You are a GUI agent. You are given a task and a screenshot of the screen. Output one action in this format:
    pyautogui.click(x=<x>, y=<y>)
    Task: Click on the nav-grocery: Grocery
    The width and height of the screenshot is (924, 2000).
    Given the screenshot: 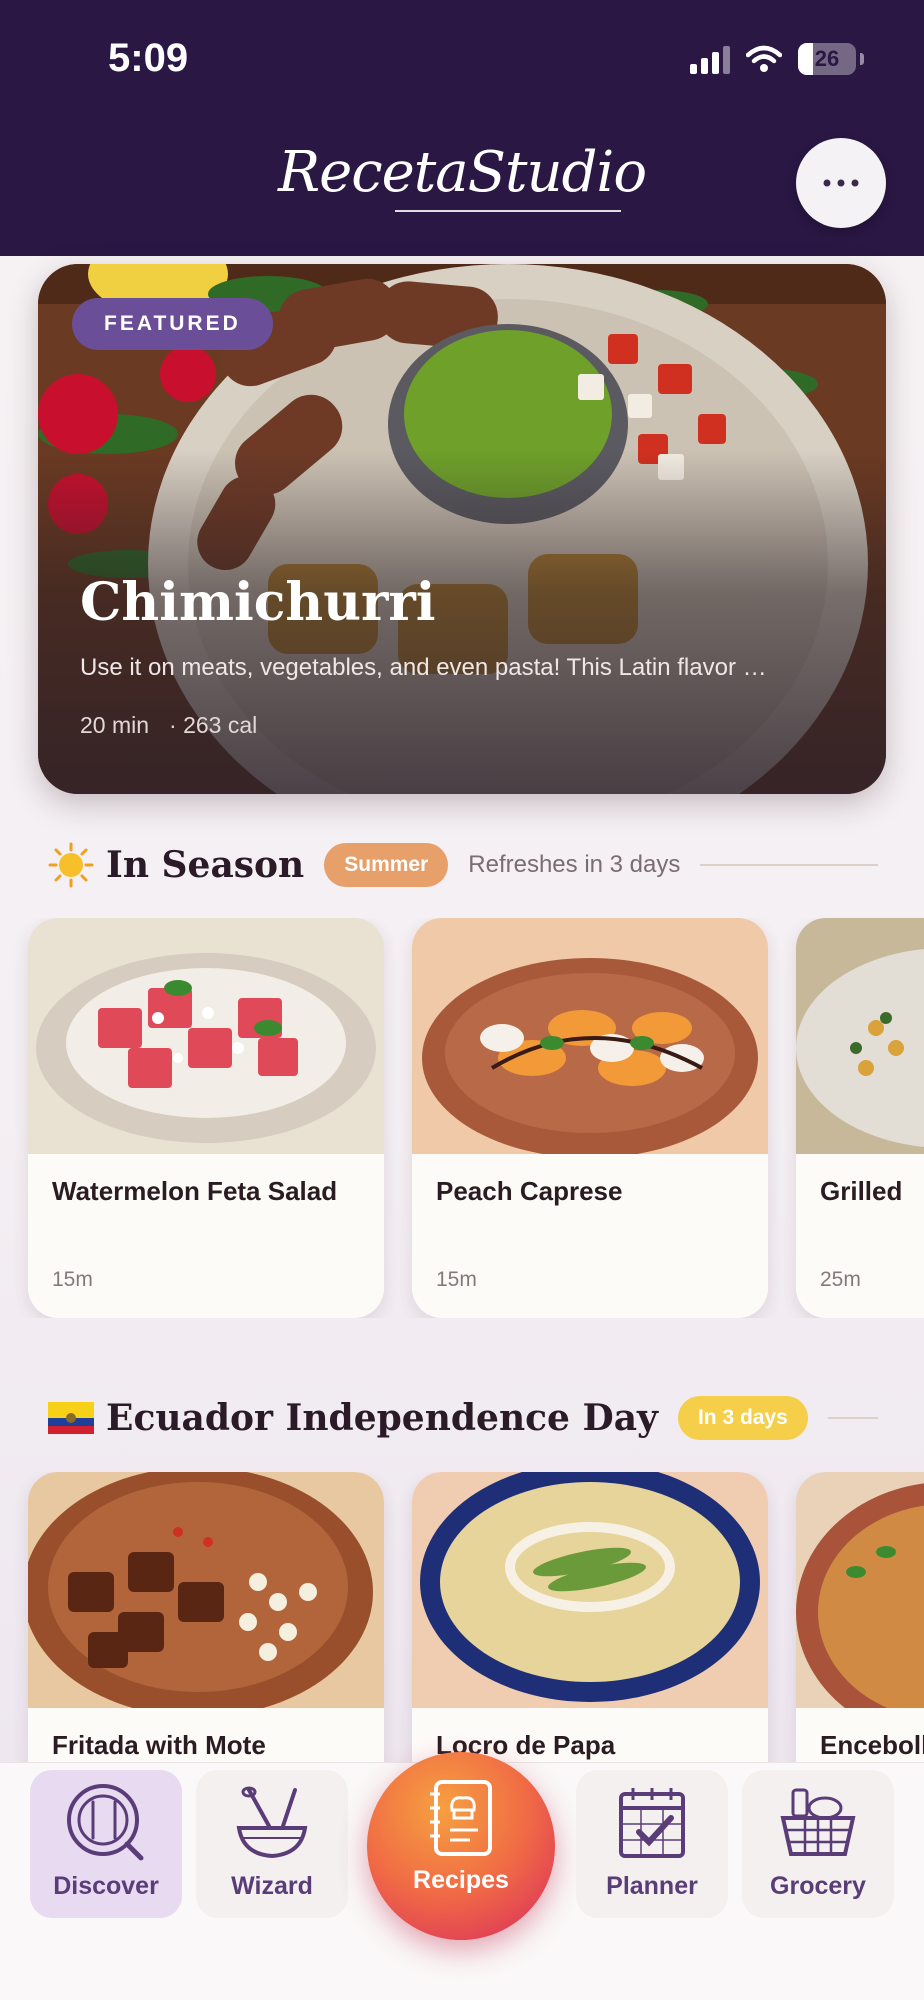 What is the action you would take?
    pyautogui.click(x=818, y=1844)
    